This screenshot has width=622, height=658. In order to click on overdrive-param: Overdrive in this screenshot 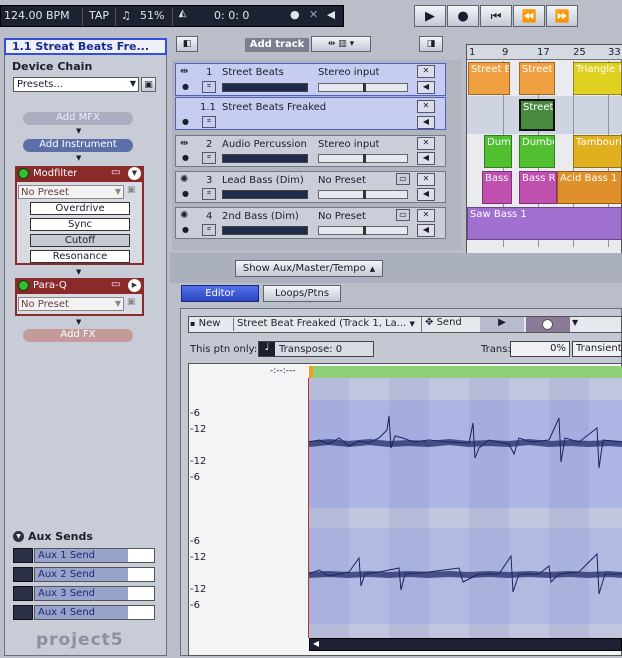, I will do `click(80, 208)`.